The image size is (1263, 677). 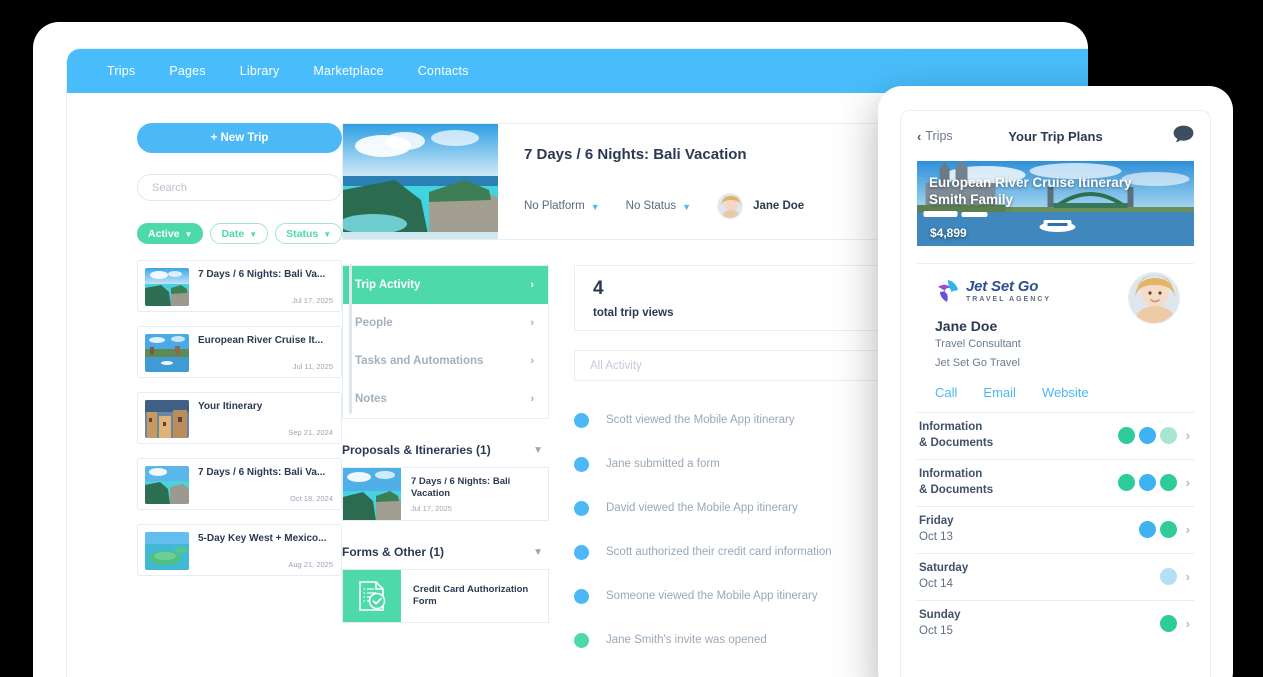 I want to click on trip-item-date: Aug 21, 2025, so click(x=310, y=564).